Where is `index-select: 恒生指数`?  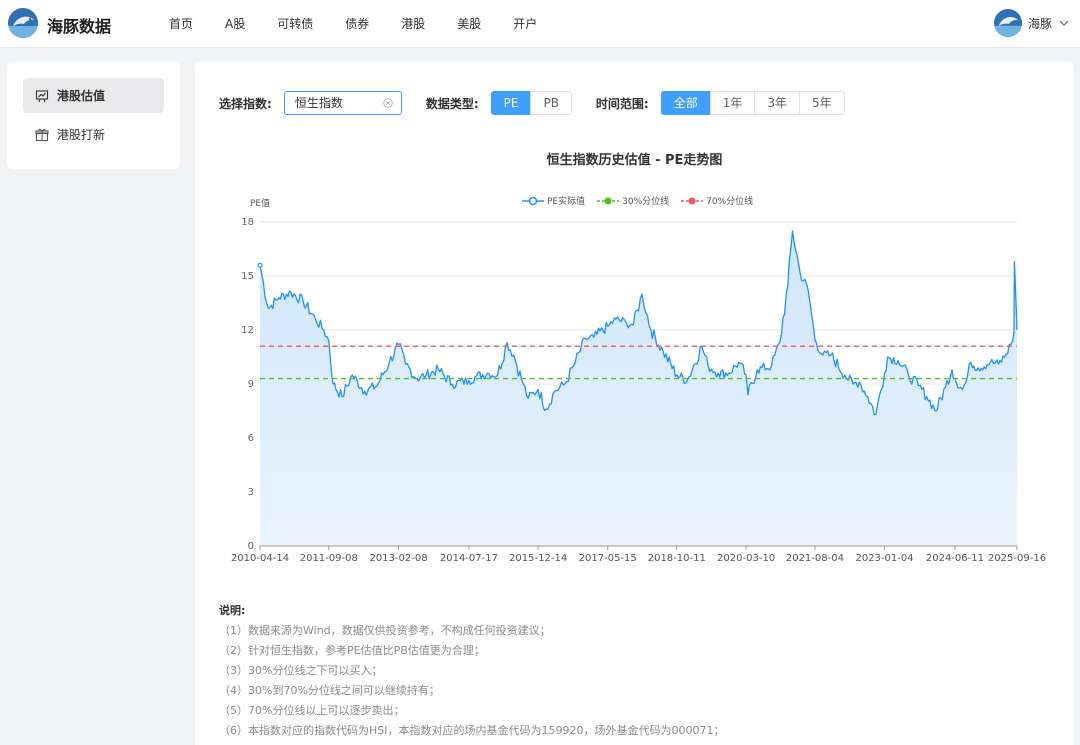
index-select: 恒生指数 is located at coordinates (342, 103).